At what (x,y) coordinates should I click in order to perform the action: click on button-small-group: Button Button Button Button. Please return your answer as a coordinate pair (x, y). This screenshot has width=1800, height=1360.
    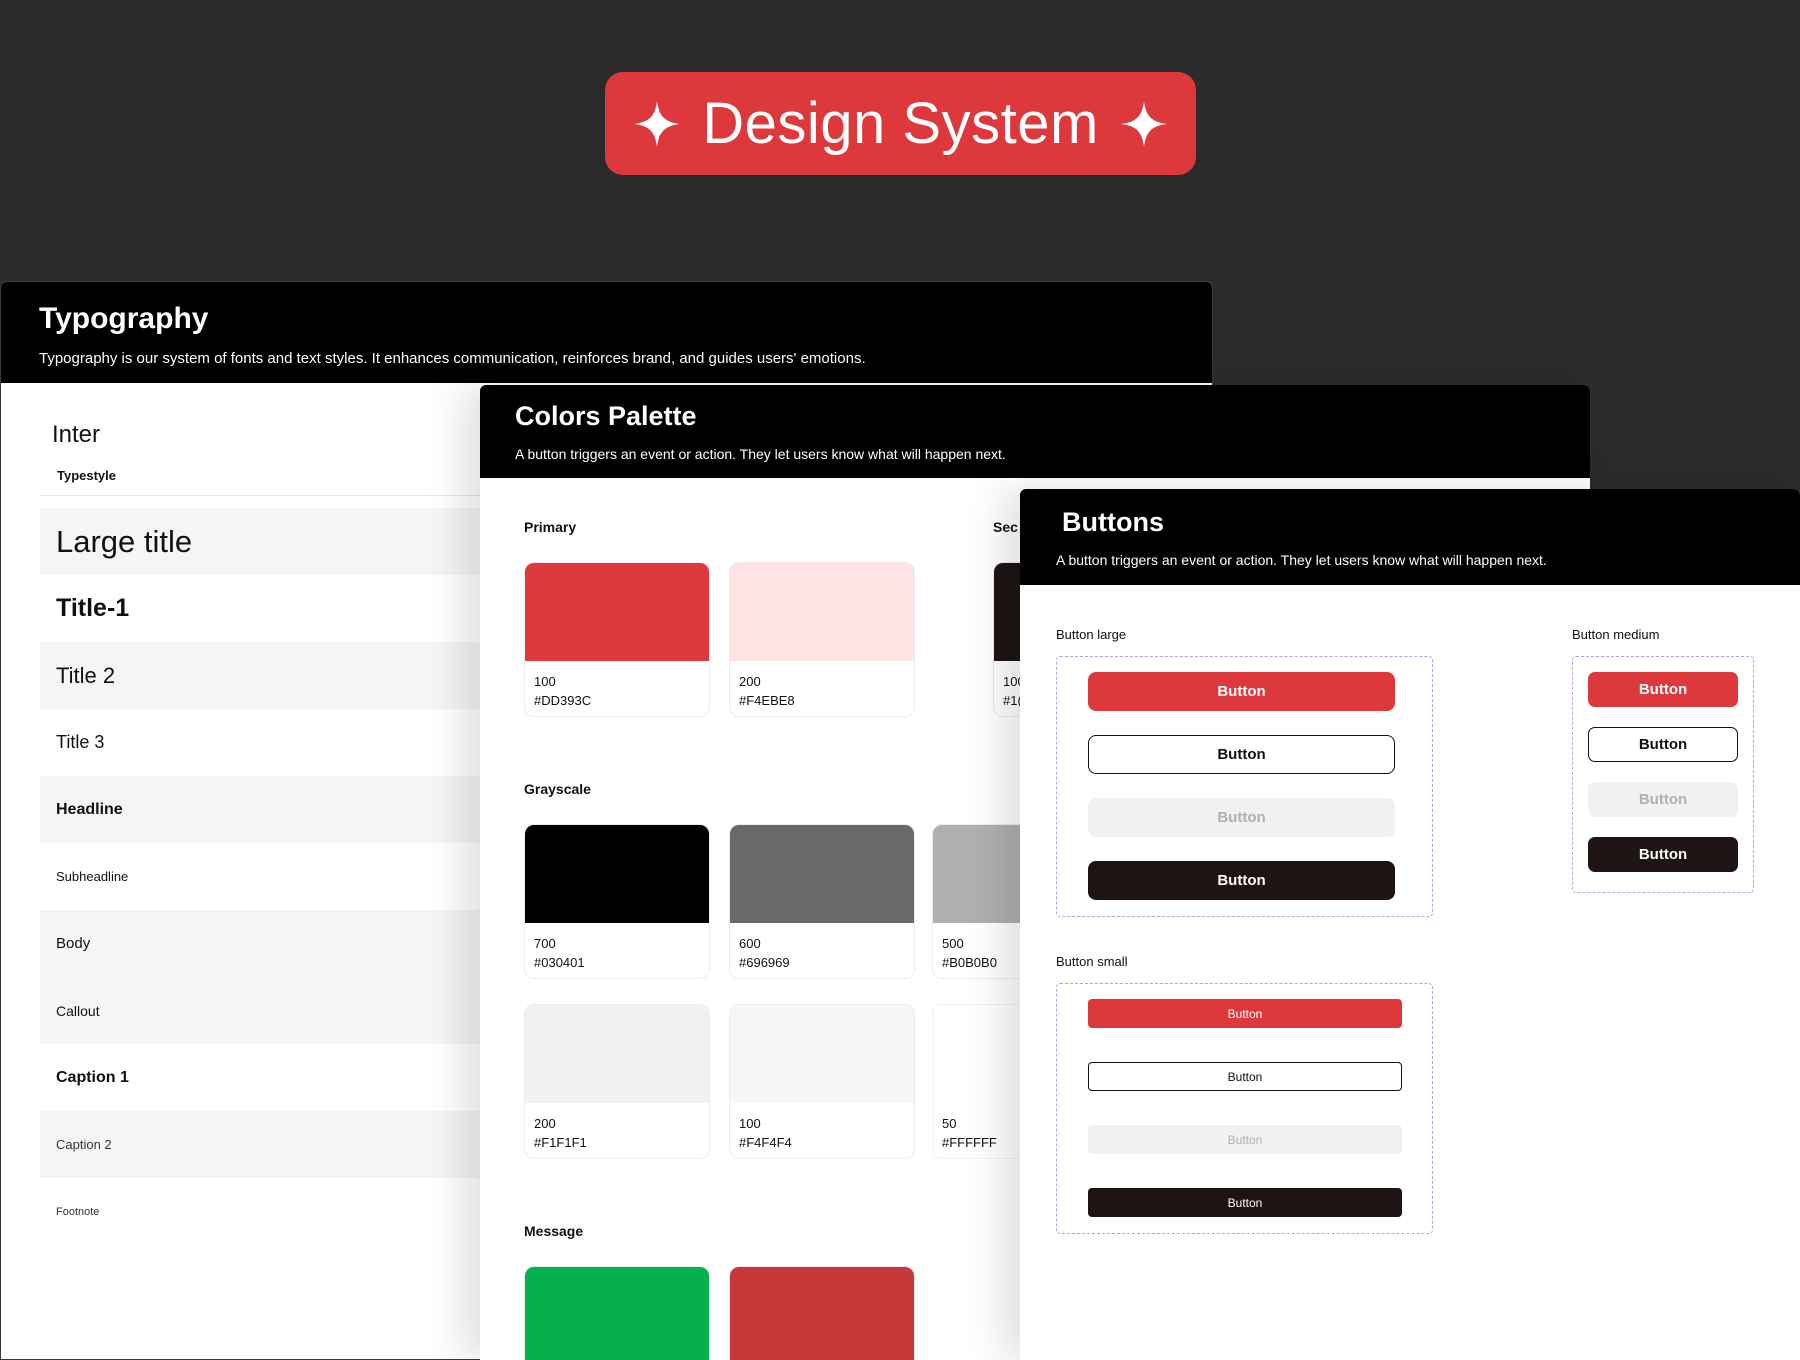
    Looking at the image, I should click on (1244, 1108).